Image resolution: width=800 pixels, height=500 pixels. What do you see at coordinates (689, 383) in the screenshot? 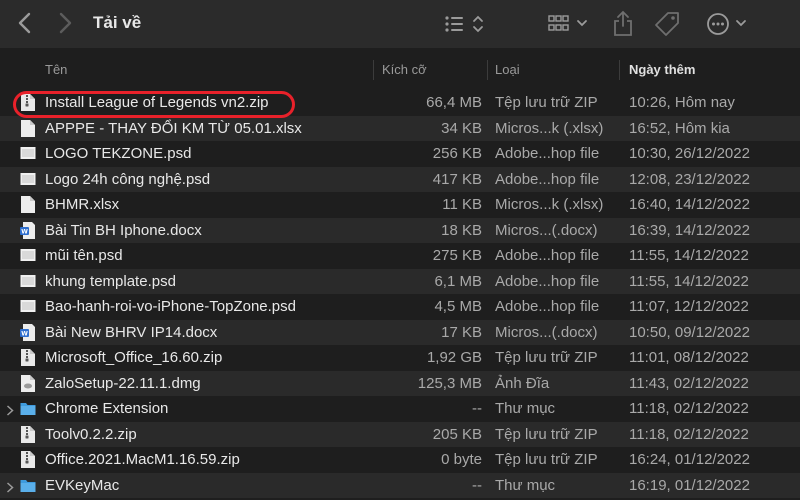
I see `file-date-added: 11:43, 02/12/2022` at bounding box center [689, 383].